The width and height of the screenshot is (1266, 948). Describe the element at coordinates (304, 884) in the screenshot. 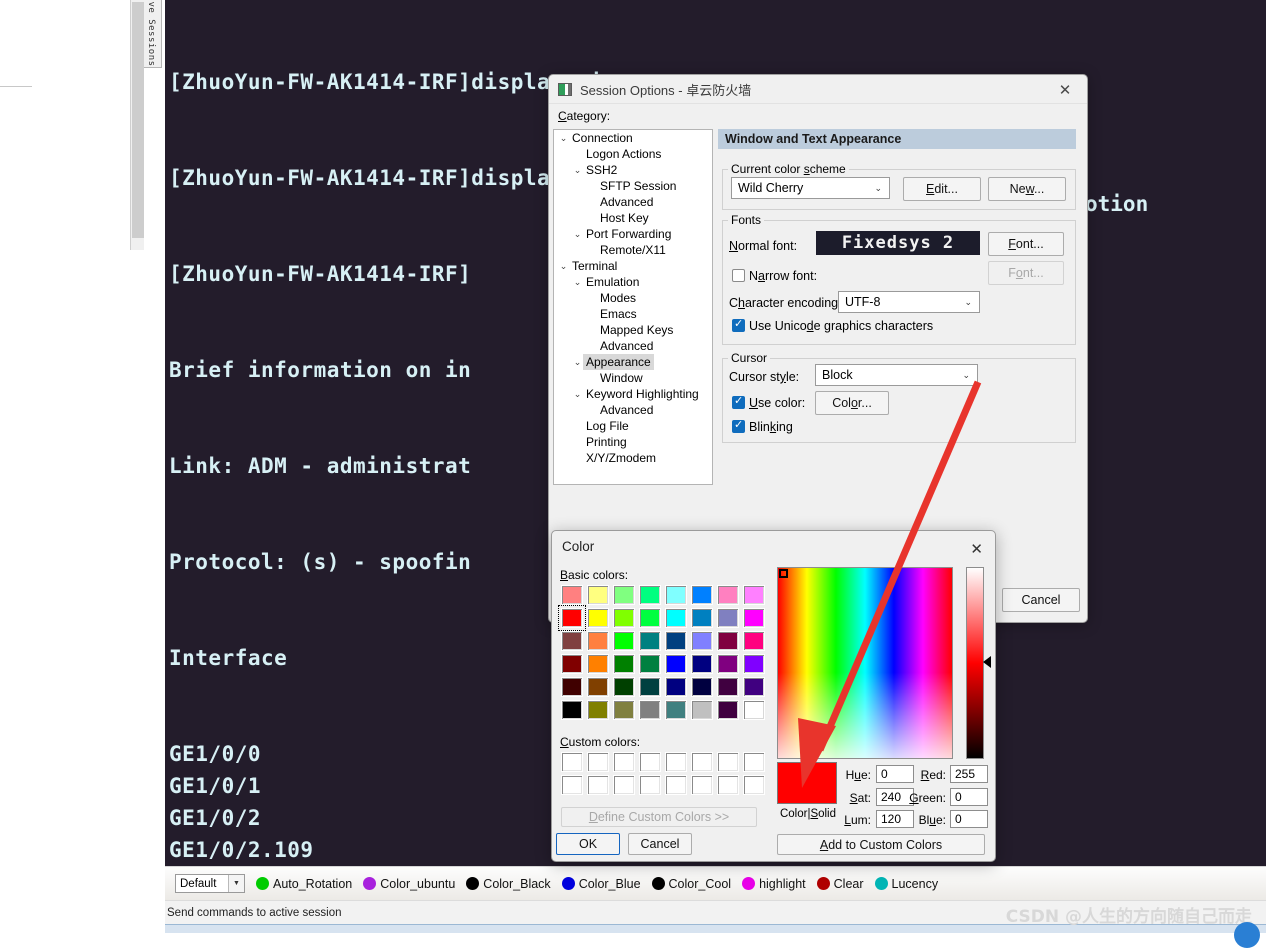

I see `button-bar-chip: Auto_Rotation` at that location.